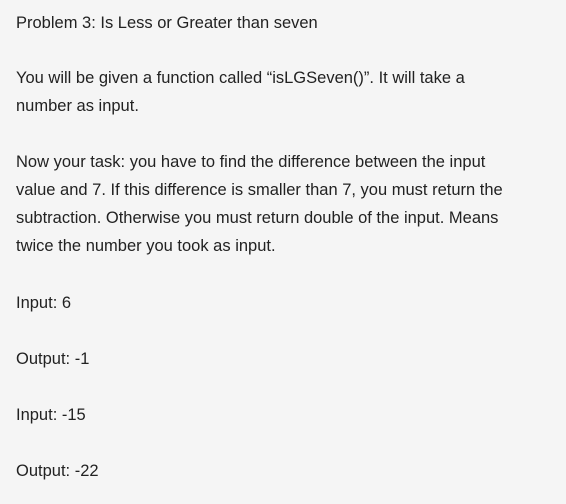 Image resolution: width=566 pixels, height=504 pixels. I want to click on example-input: Input: -15, so click(51, 415).